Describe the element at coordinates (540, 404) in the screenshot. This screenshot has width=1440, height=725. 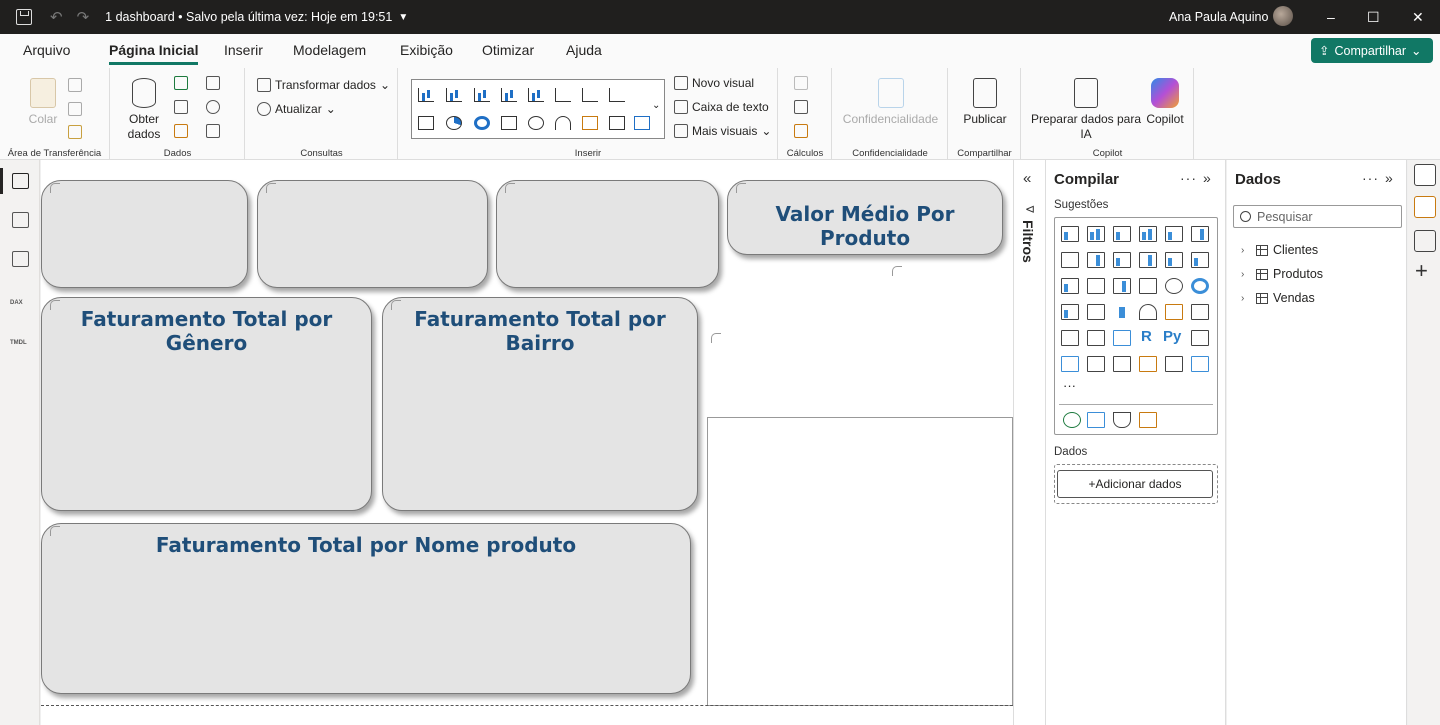
I see `district-revenue-chart: Faturamento Total por Bairro` at that location.